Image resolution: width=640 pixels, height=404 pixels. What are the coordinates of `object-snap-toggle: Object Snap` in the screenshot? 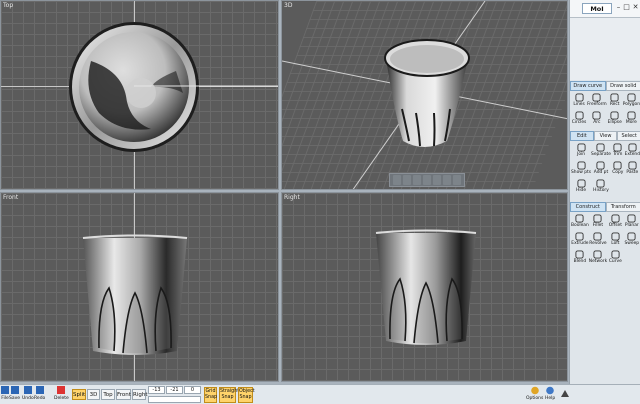 It's located at (246, 395).